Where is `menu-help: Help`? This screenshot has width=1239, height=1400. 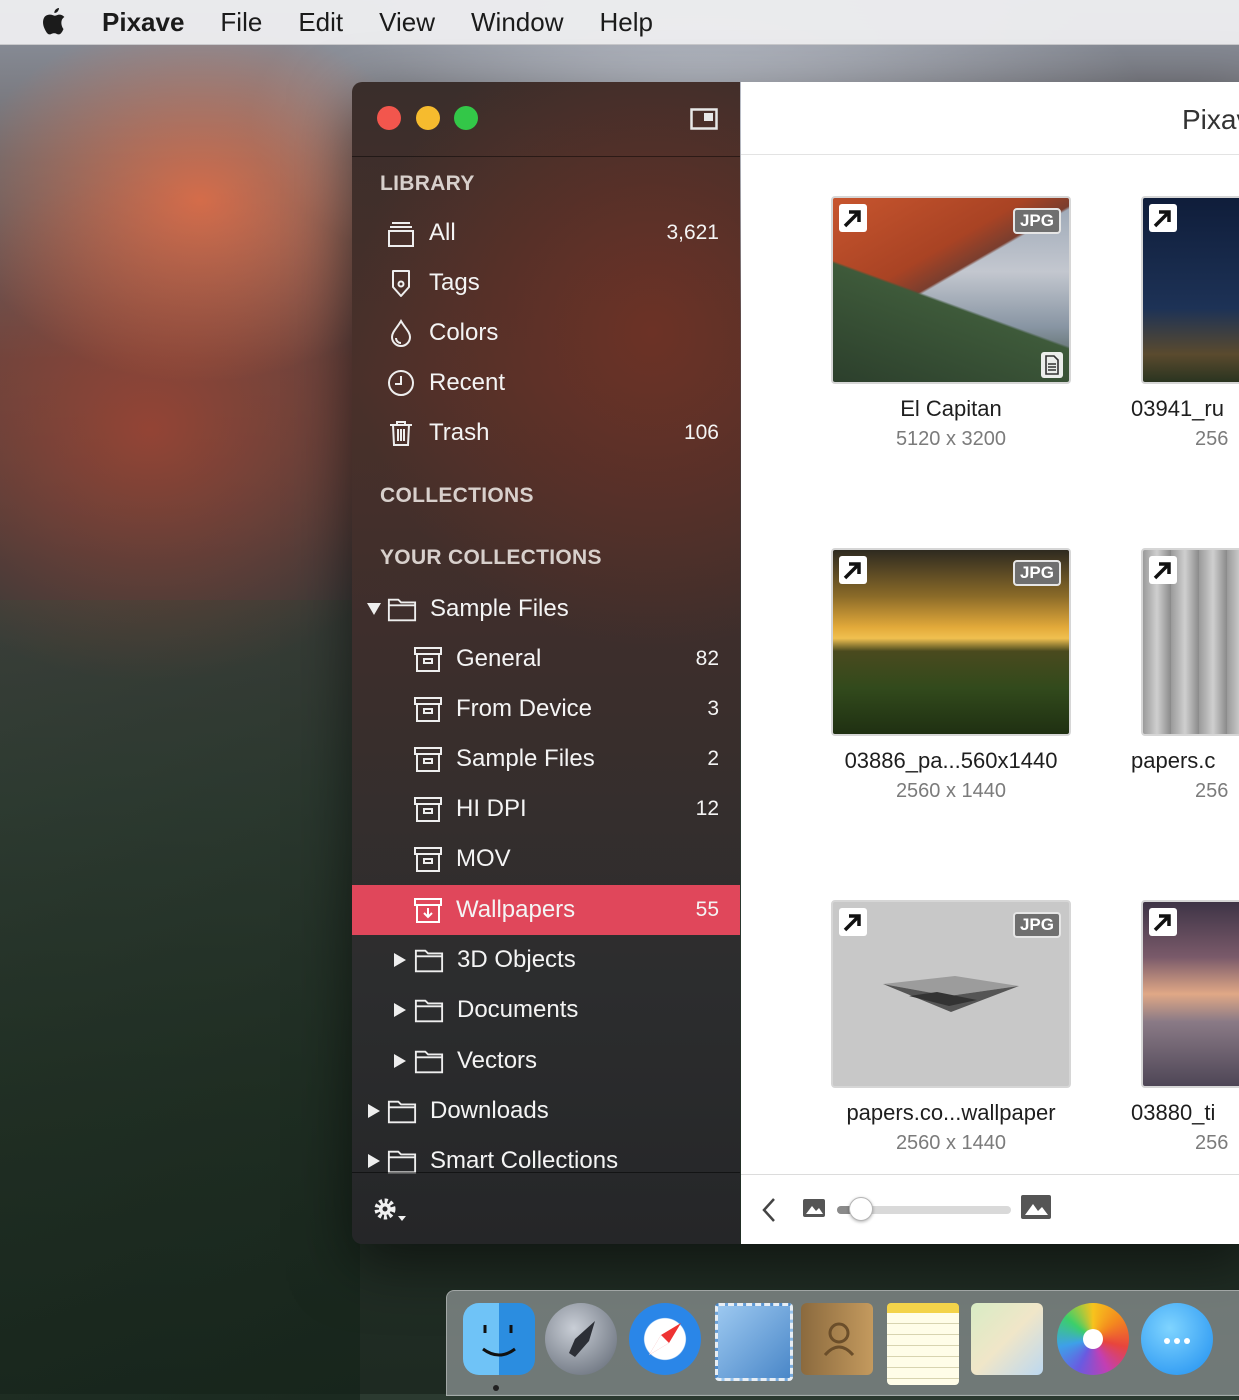
menu-help: Help is located at coordinates (626, 22).